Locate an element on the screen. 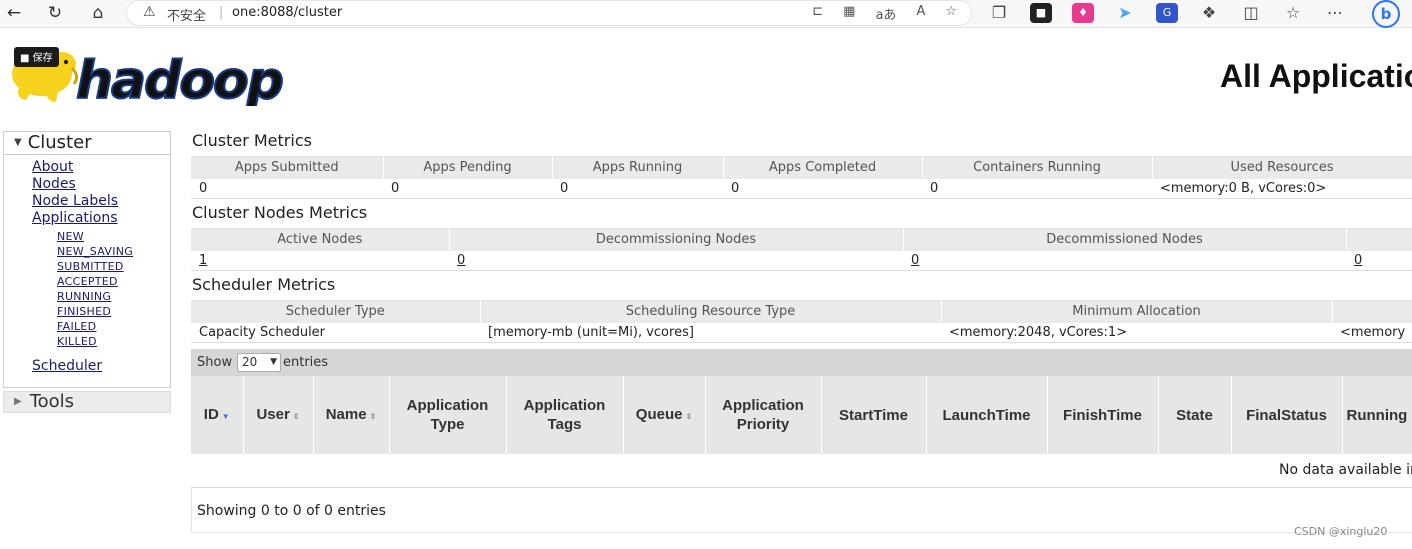  link-decommissioned-nodes: 0 is located at coordinates (1124, 260).